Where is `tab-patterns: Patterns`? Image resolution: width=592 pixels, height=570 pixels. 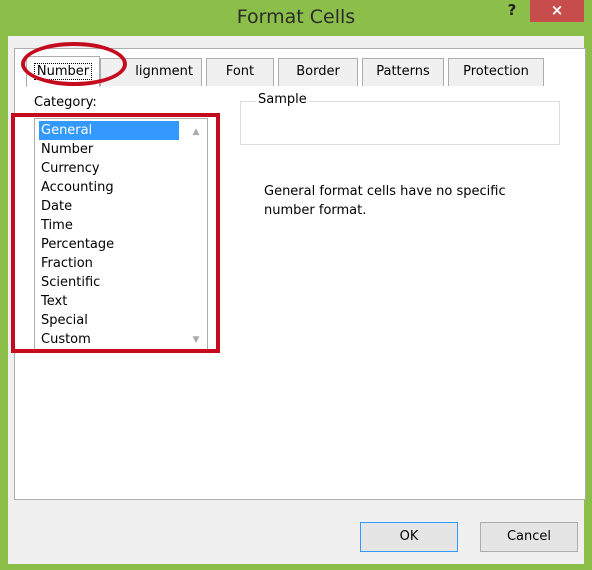 tab-patterns: Patterns is located at coordinates (403, 72).